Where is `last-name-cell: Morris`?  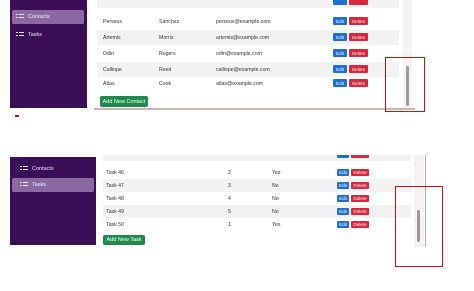
last-name-cell: Morris is located at coordinates (166, 37).